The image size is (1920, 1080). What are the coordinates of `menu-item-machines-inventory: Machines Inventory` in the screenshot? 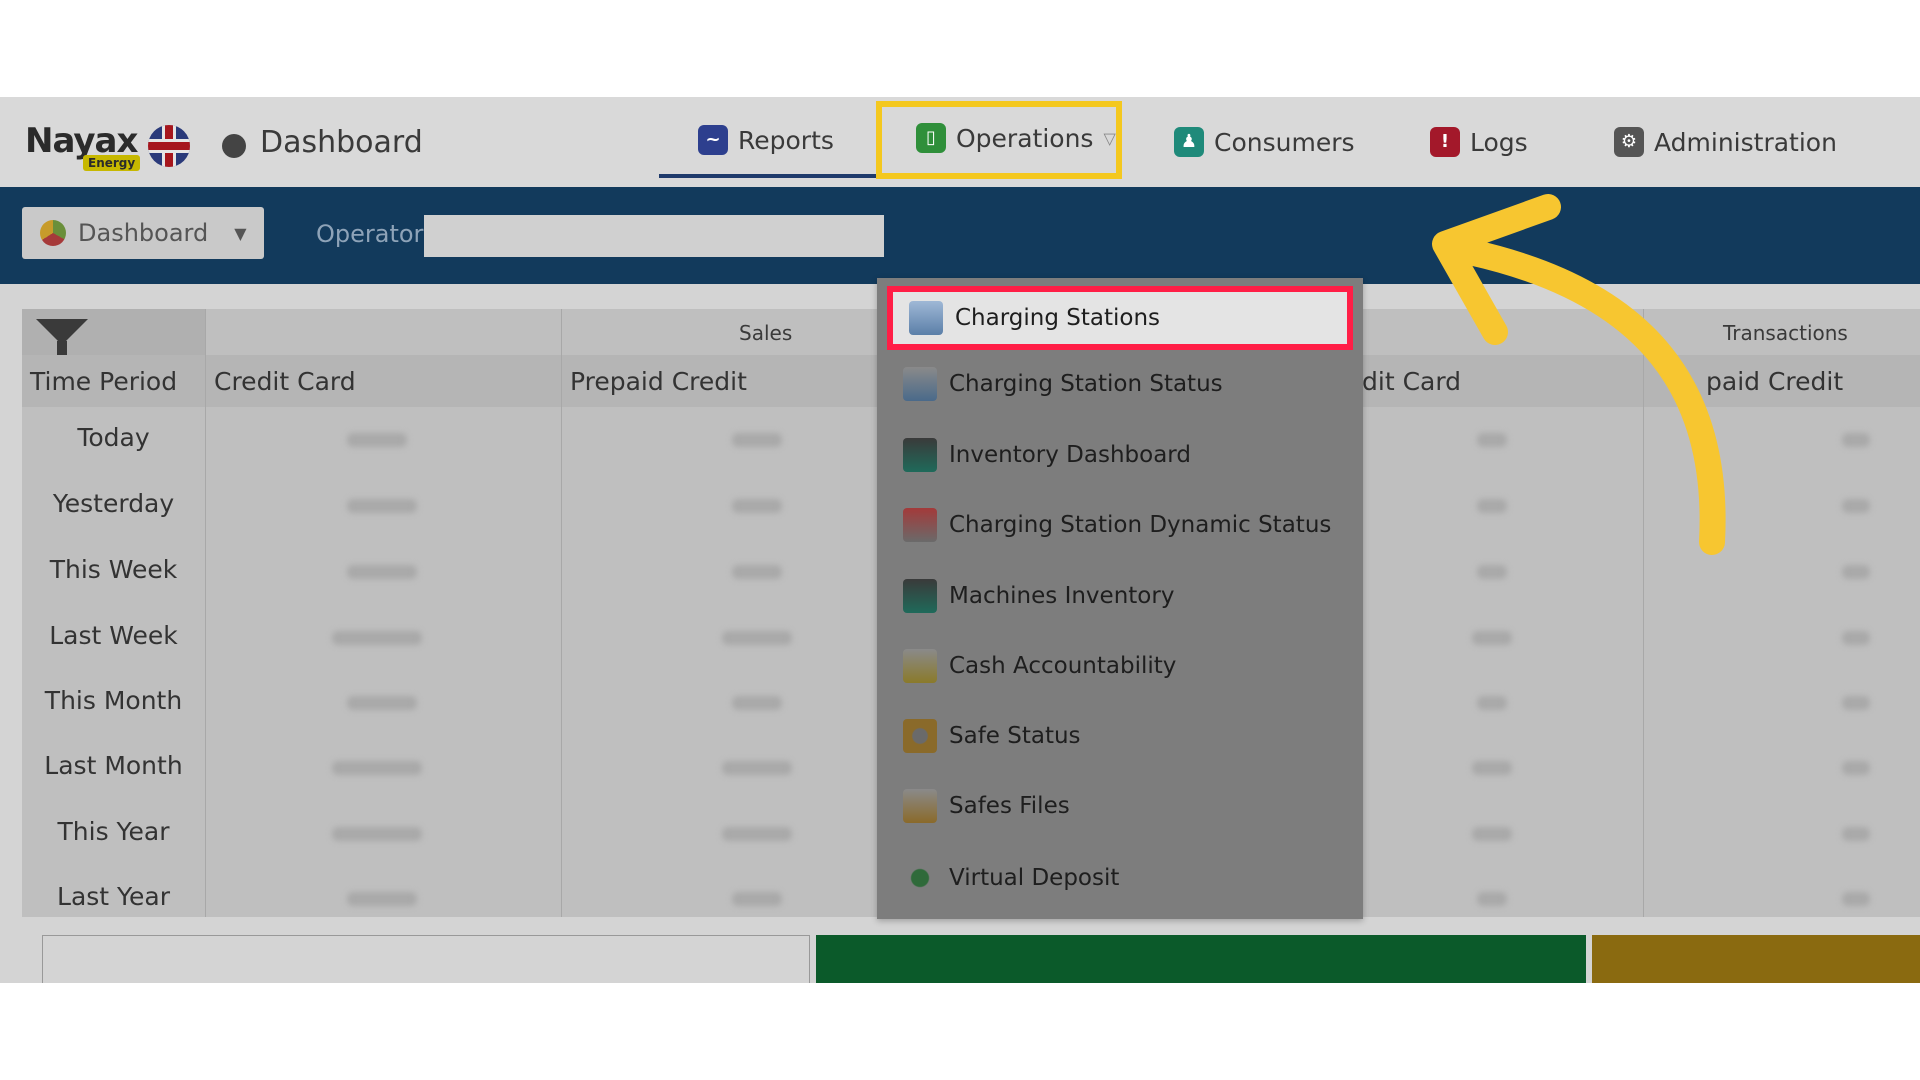 It's located at (1120, 596).